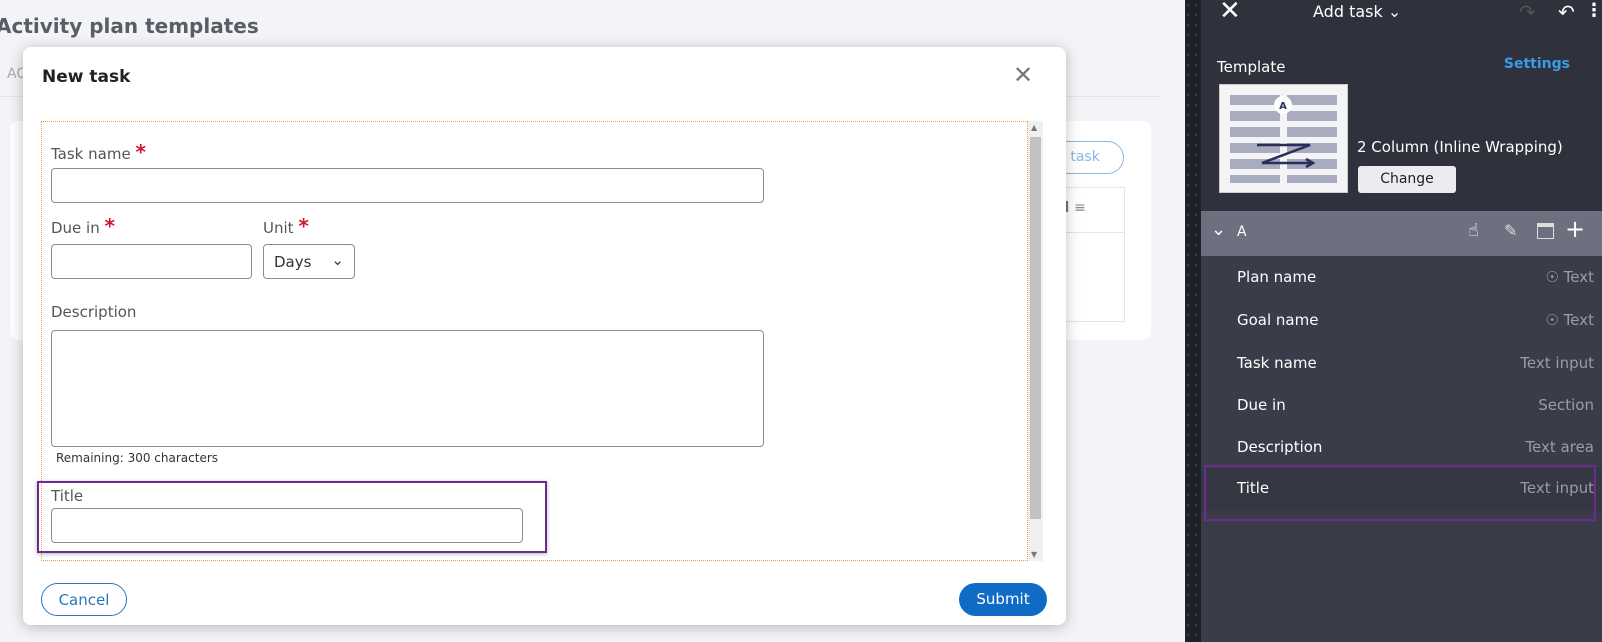  I want to click on field-row-plan-name: Plan name ☉ Text, so click(1401, 278).